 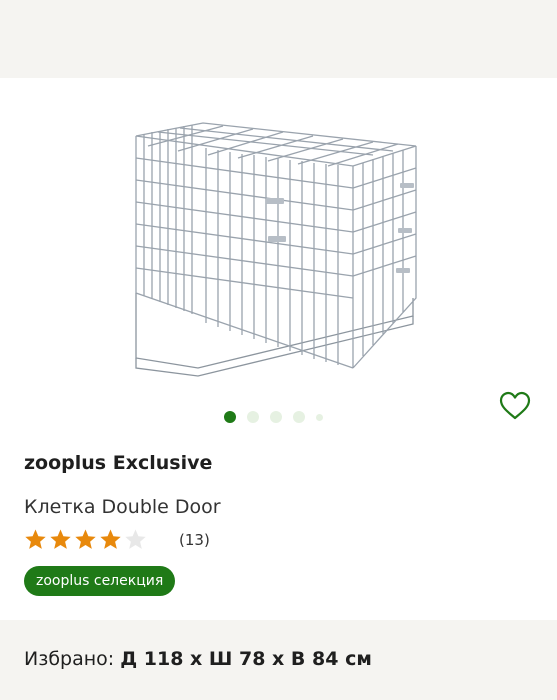 What do you see at coordinates (118, 463) in the screenshot?
I see `product-brand: zooplus Exclusive` at bounding box center [118, 463].